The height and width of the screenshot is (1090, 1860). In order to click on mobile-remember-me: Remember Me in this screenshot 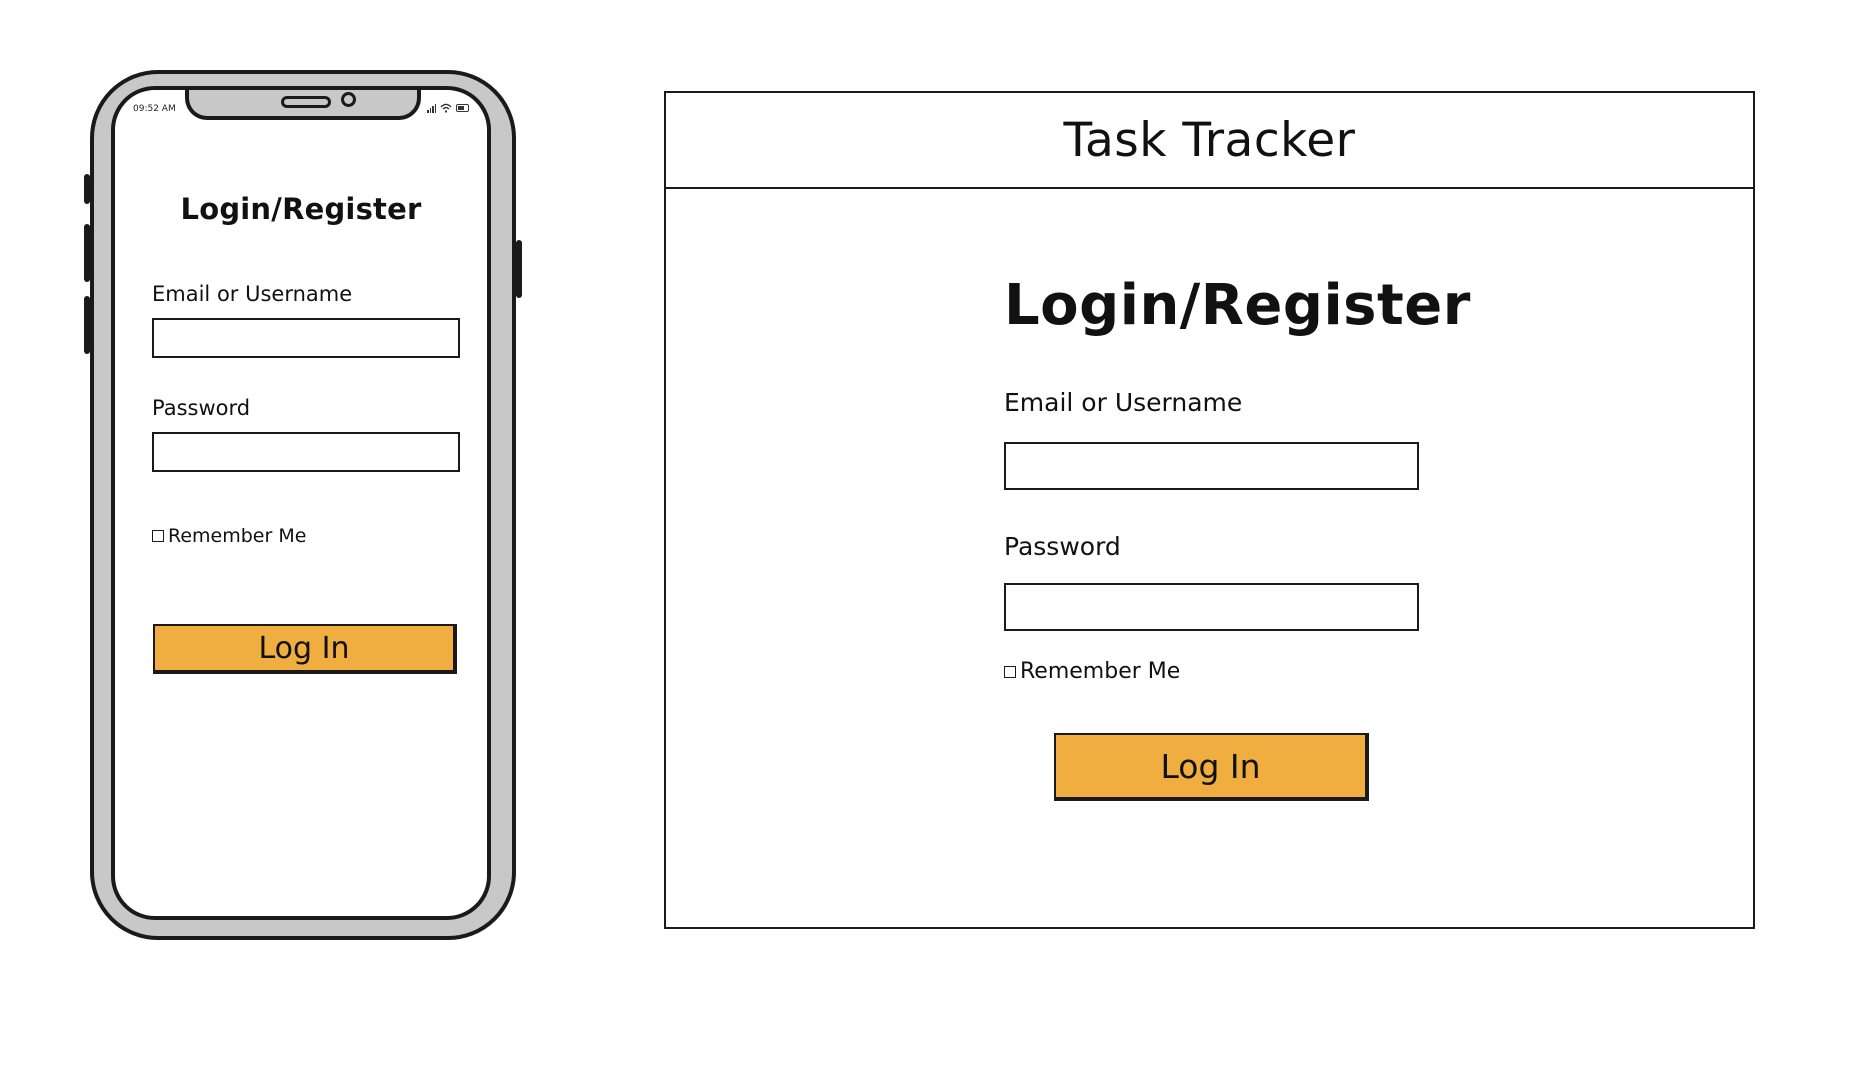, I will do `click(229, 536)`.